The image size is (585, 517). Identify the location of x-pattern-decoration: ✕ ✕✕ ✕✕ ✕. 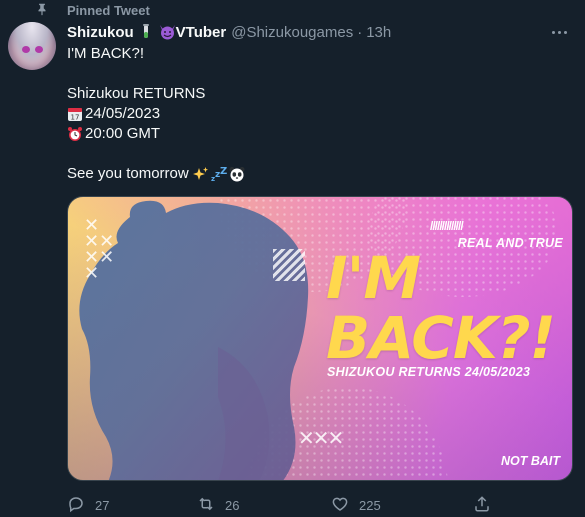
(99, 249).